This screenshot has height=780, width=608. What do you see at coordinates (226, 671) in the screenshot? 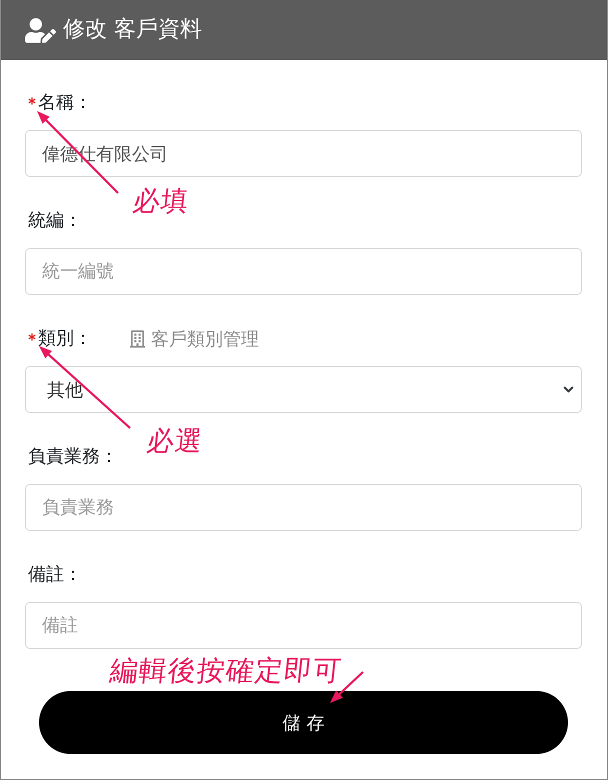
I see `handwritten-note: 編輯後按確定即可` at bounding box center [226, 671].